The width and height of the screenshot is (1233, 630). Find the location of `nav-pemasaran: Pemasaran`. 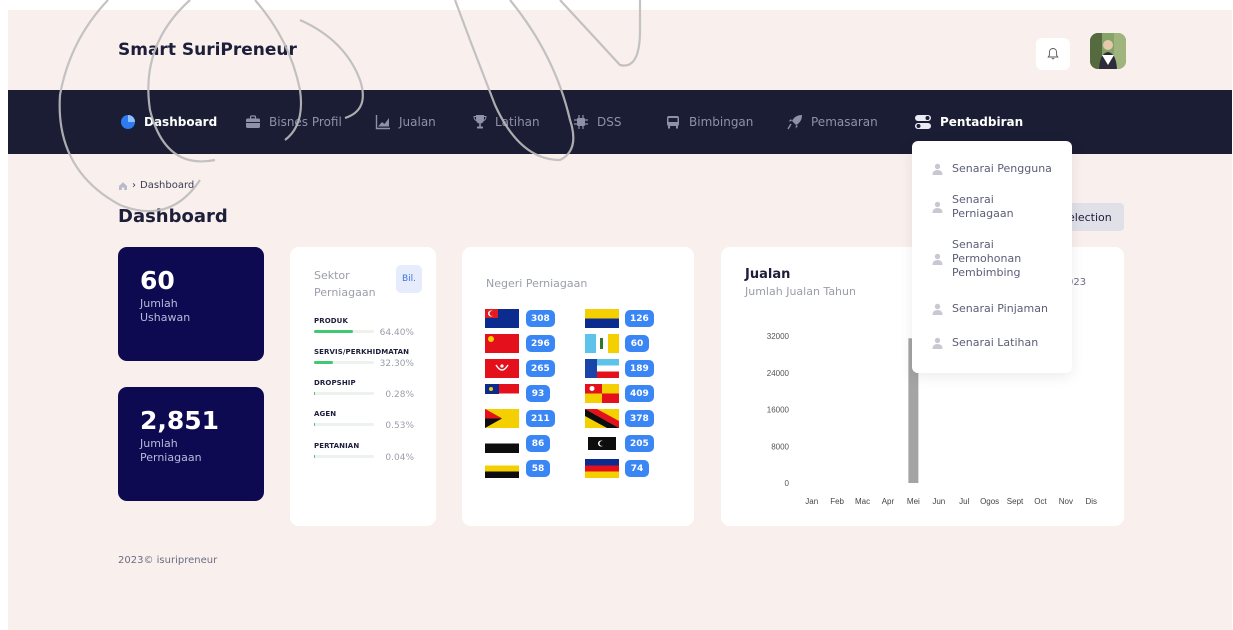

nav-pemasaran: Pemasaran is located at coordinates (832, 122).